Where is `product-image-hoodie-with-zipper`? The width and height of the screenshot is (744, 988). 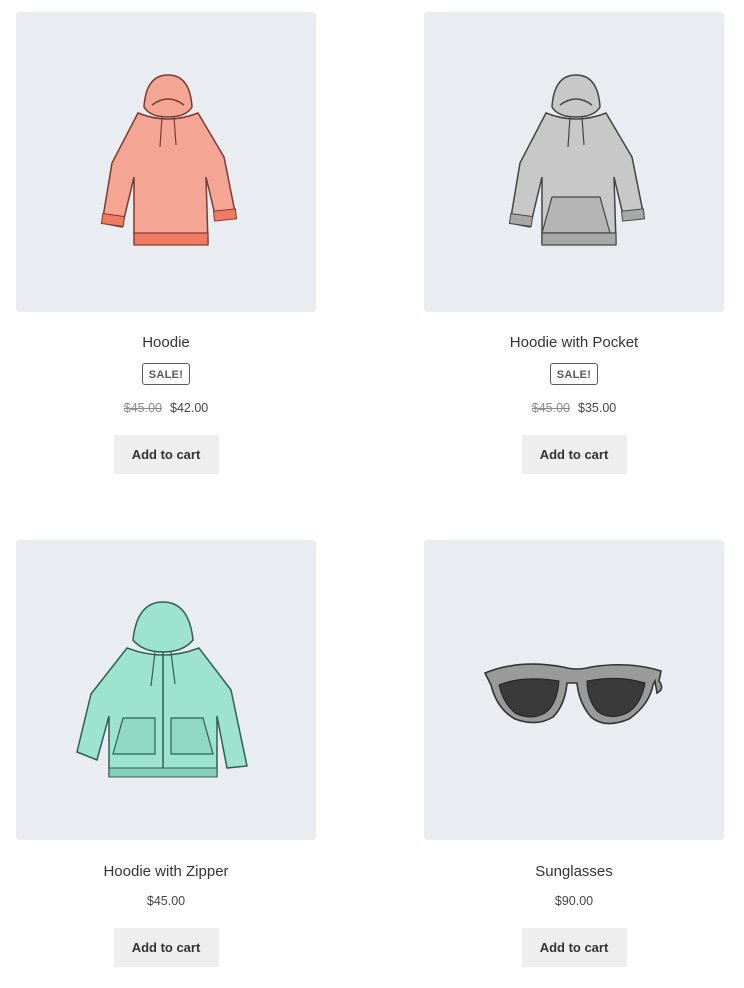
product-image-hoodie-with-zipper is located at coordinates (166, 690).